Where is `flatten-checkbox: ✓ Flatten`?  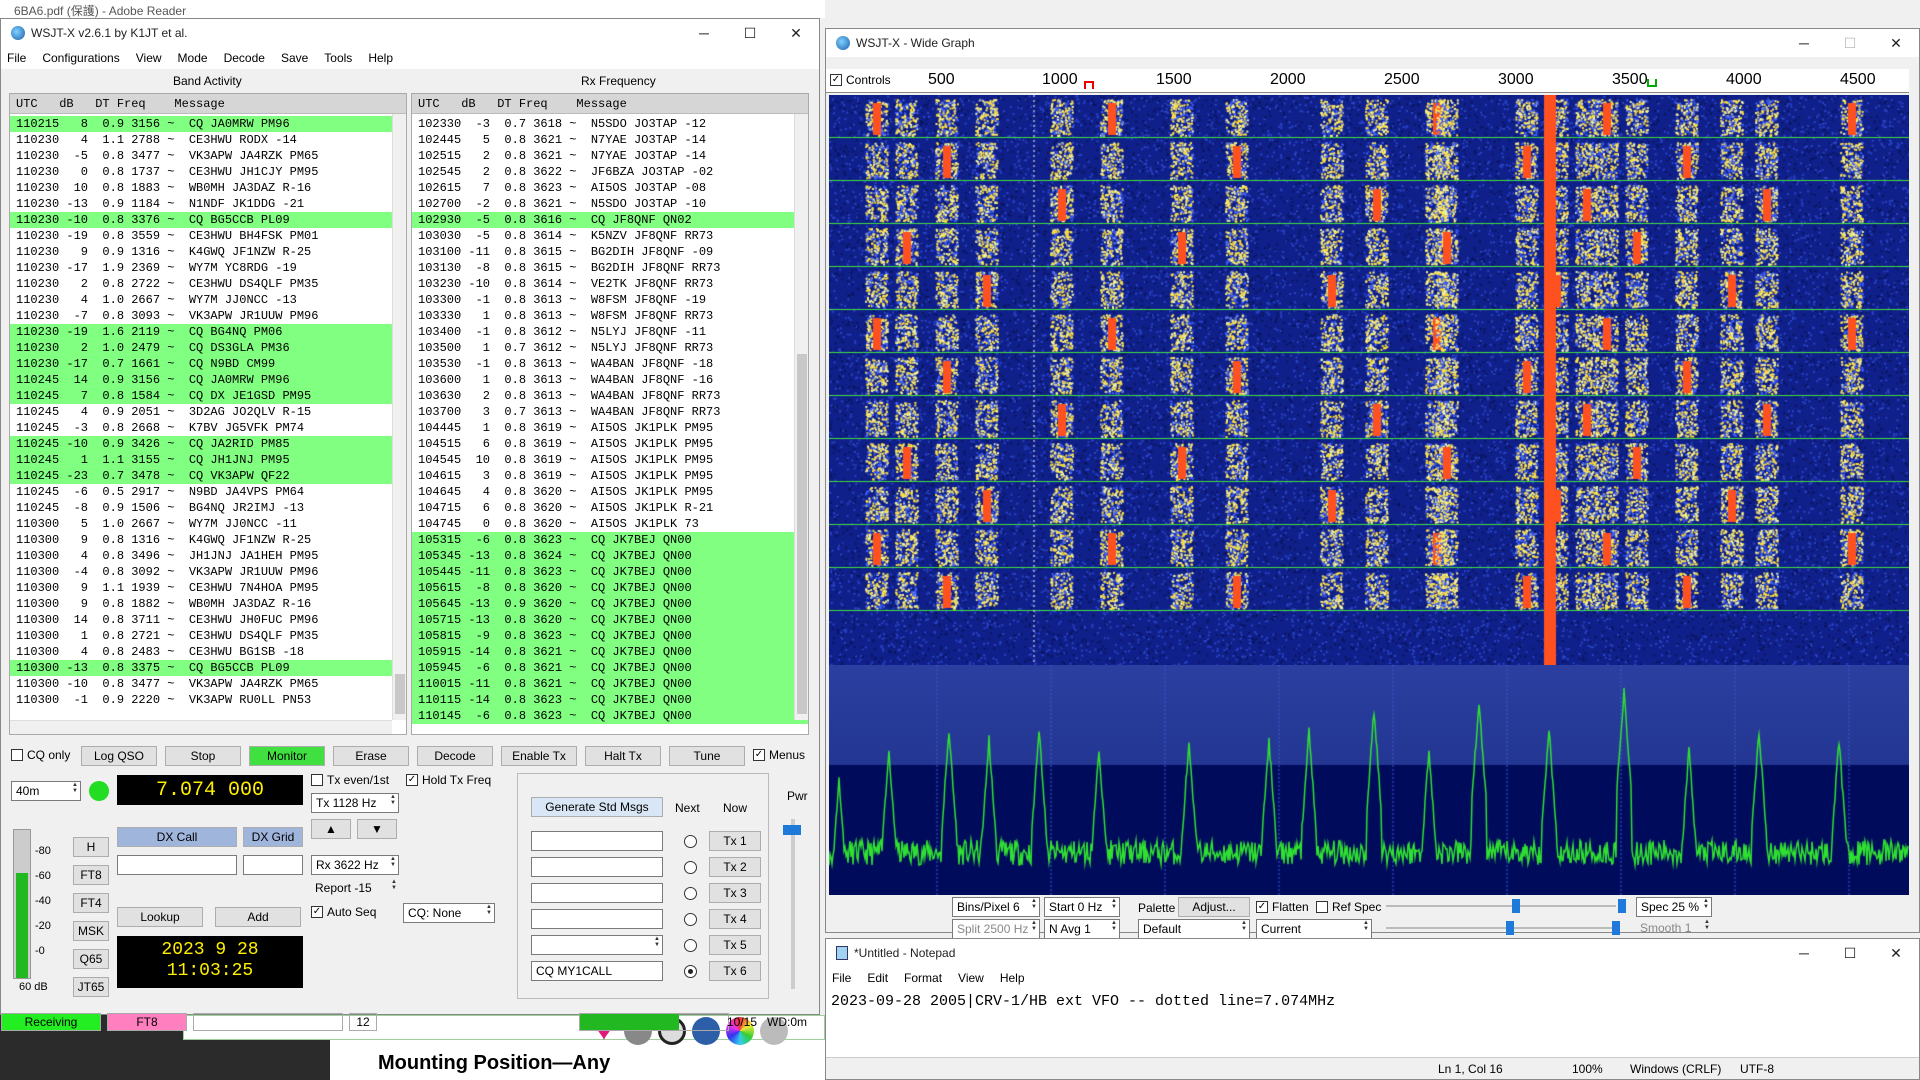 flatten-checkbox: ✓ Flatten is located at coordinates (1282, 907).